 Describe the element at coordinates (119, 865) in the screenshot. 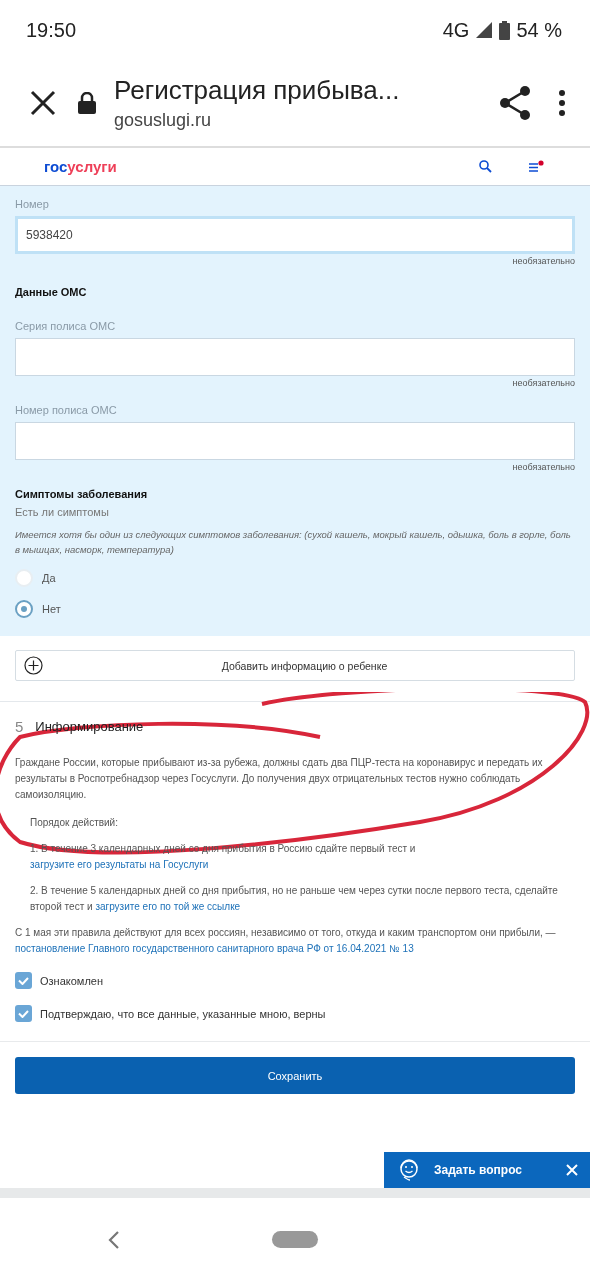

I see `upload-link: загрузите его результаты на Госуслуги` at that location.